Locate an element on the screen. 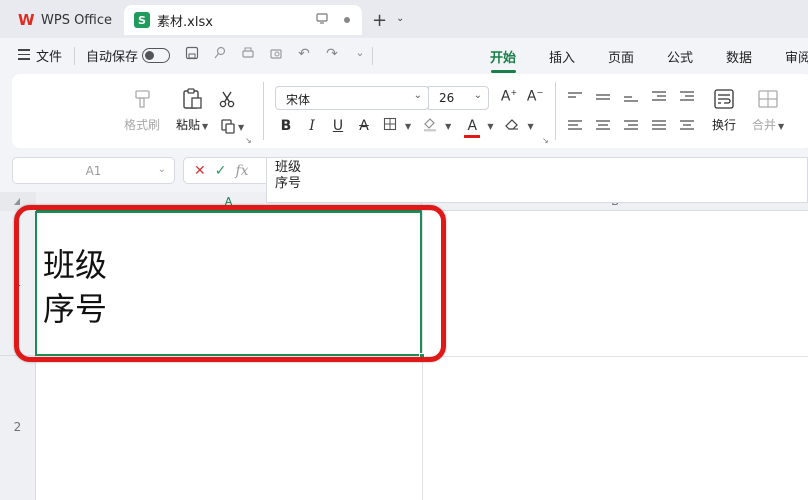 Image resolution: width=808 pixels, height=500 pixels. cell-a2 is located at coordinates (229, 428).